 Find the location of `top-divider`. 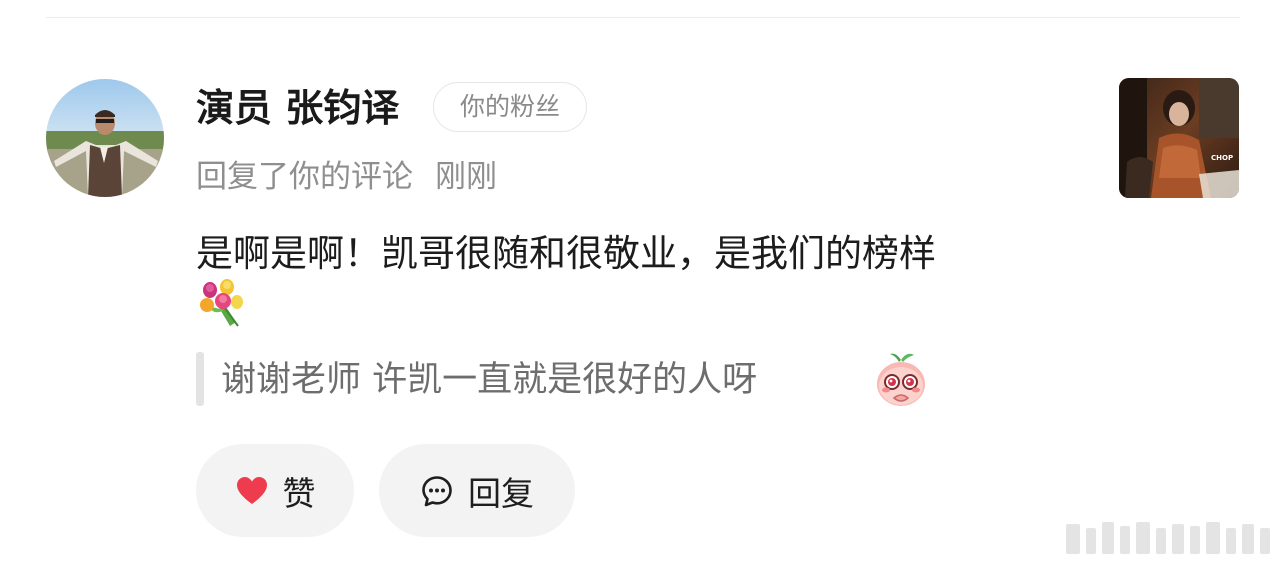

top-divider is located at coordinates (643, 17).